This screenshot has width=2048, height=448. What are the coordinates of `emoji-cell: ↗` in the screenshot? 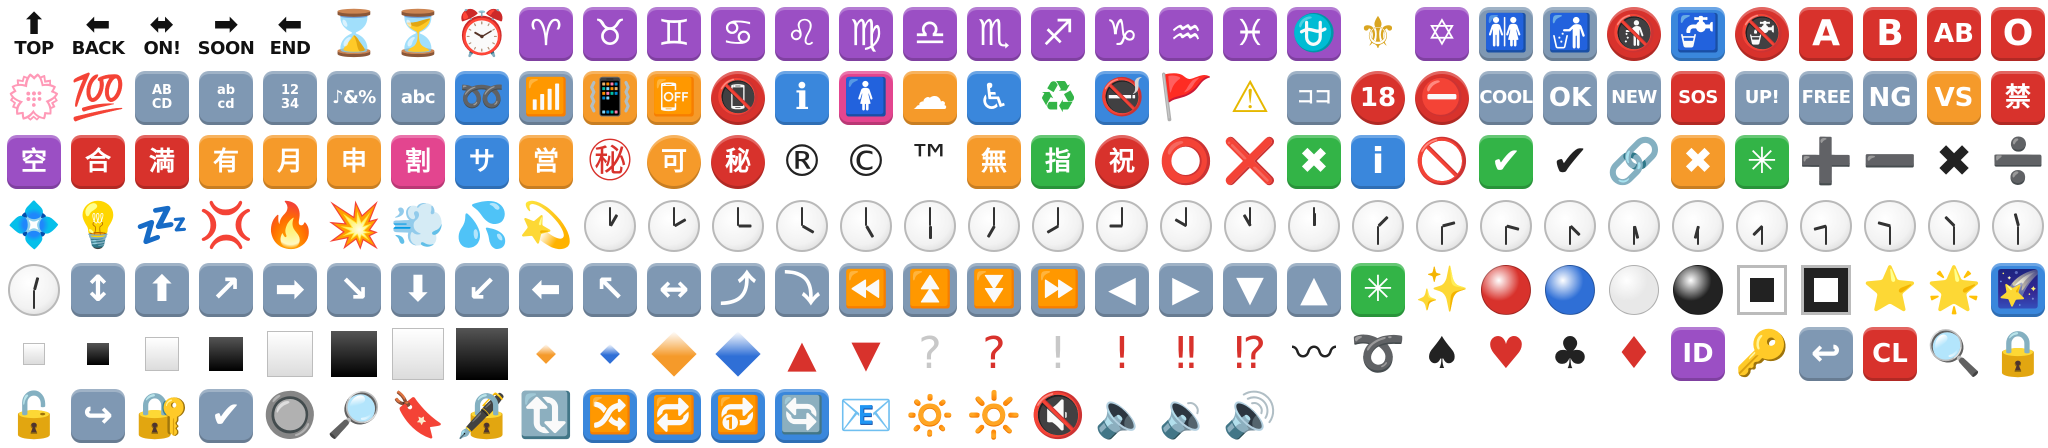 It's located at (226, 290).